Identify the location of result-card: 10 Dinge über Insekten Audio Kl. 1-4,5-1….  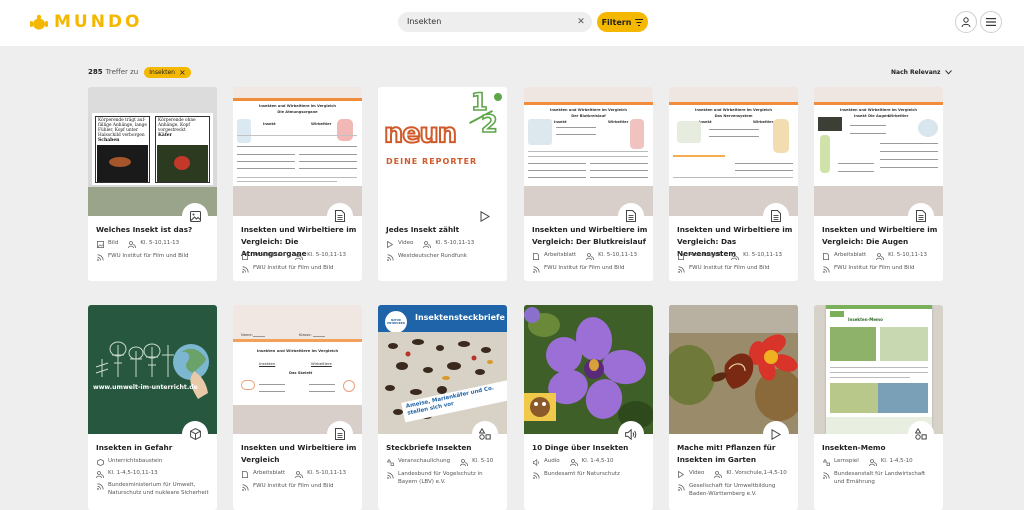
(588, 407).